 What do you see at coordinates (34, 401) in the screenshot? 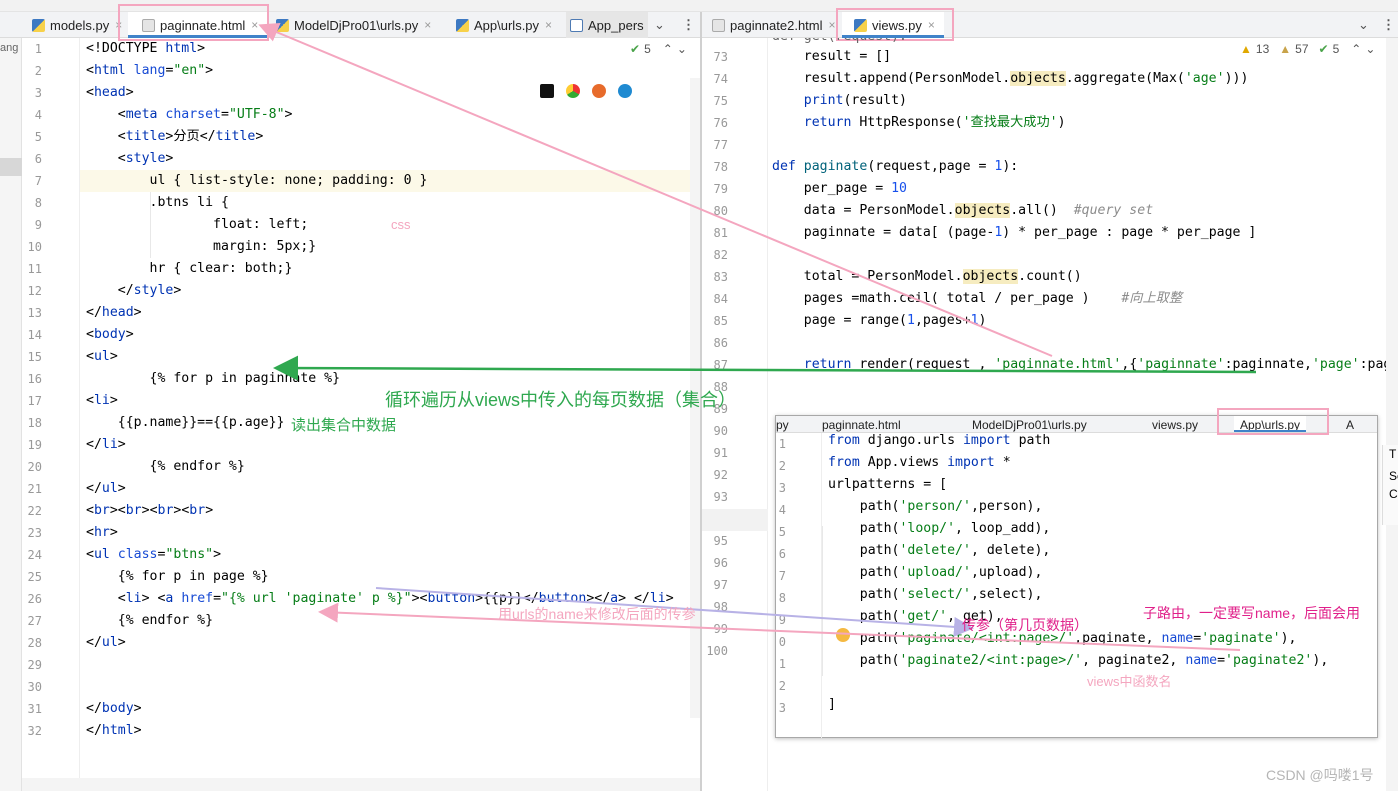
I see `line-number: 17` at bounding box center [34, 401].